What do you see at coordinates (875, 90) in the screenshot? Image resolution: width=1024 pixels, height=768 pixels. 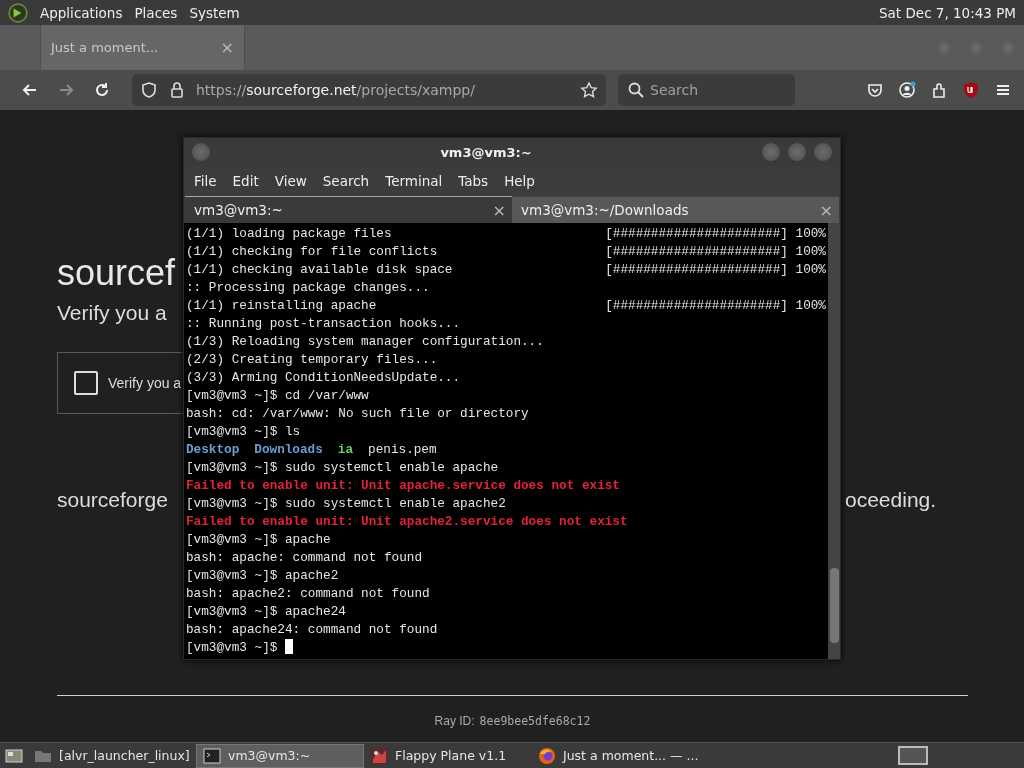 I see `pocket-icon` at bounding box center [875, 90].